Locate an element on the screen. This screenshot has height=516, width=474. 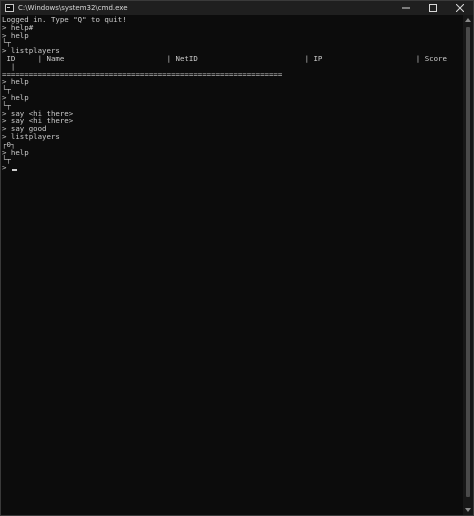
close-button is located at coordinates (459, 8).